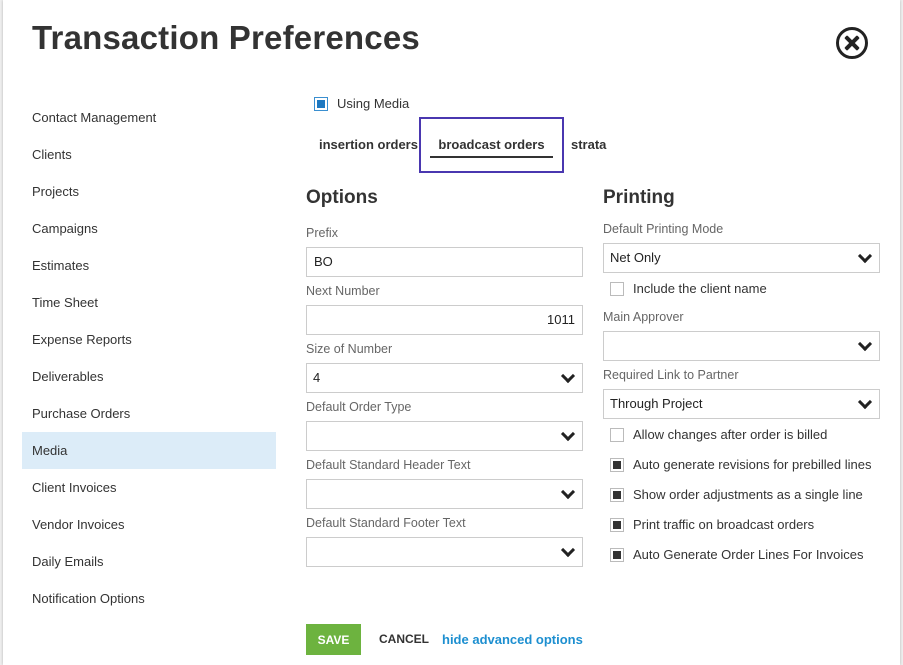 The image size is (903, 665). I want to click on single-line-adjustments-row: Show order adjustments as a single line, so click(736, 494).